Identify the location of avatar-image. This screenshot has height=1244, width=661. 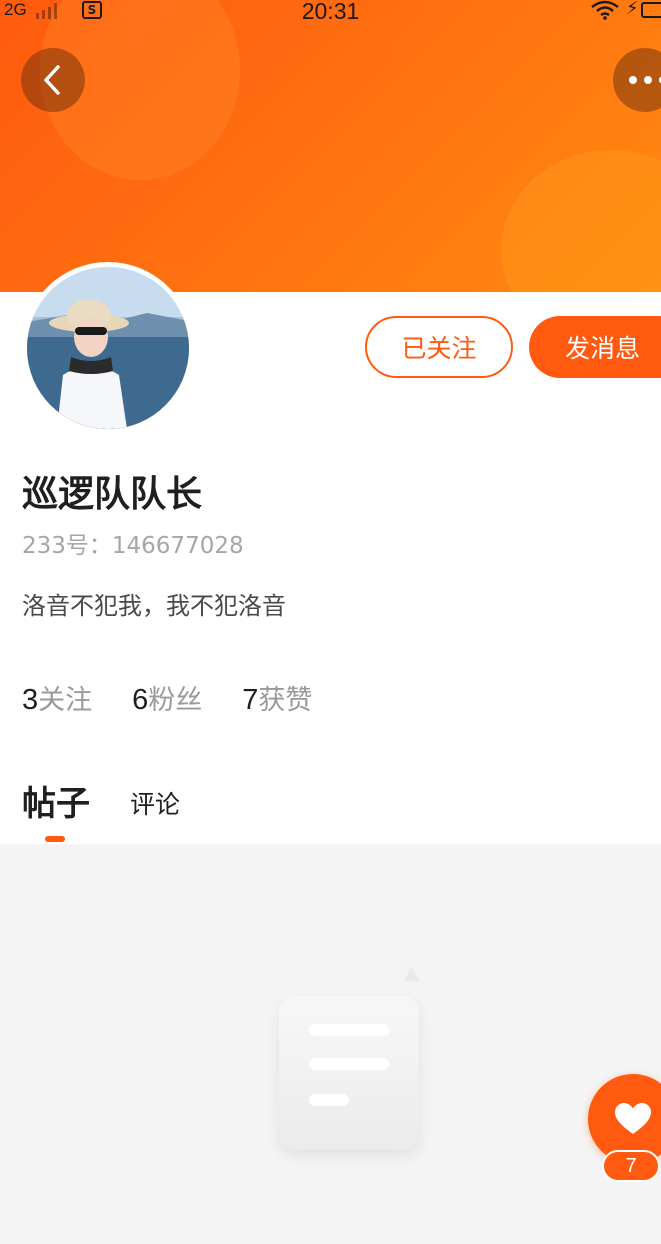
(108, 348).